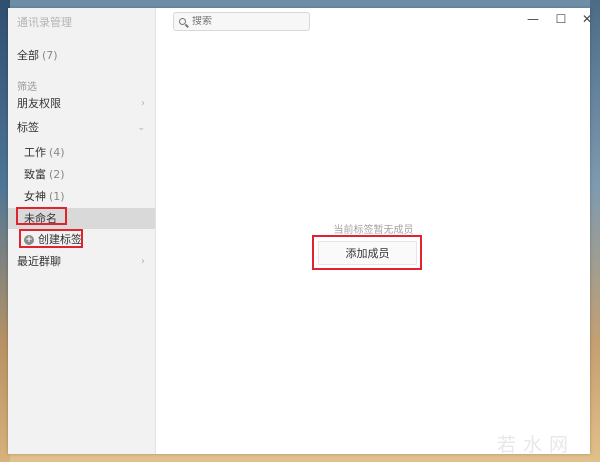  I want to click on app-title: 通讯录管理, so click(44, 22).